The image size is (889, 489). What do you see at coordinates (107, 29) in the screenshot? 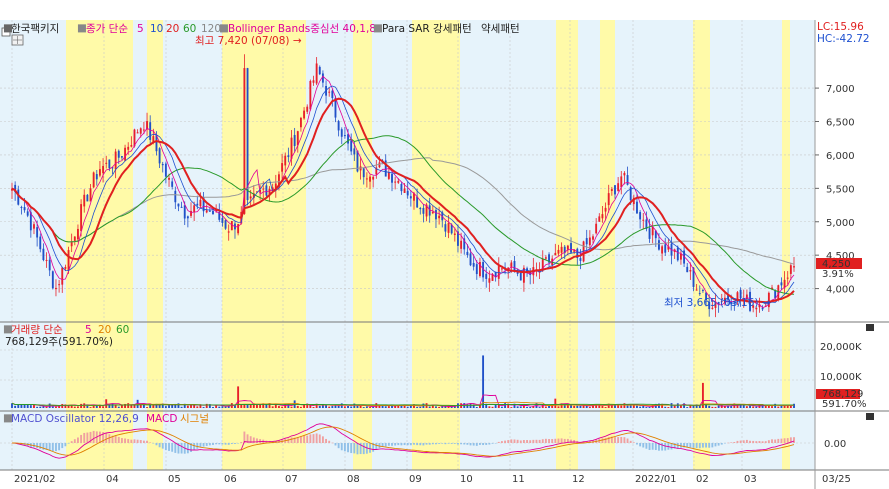
I see `ma-label: 종가 단순` at bounding box center [107, 29].